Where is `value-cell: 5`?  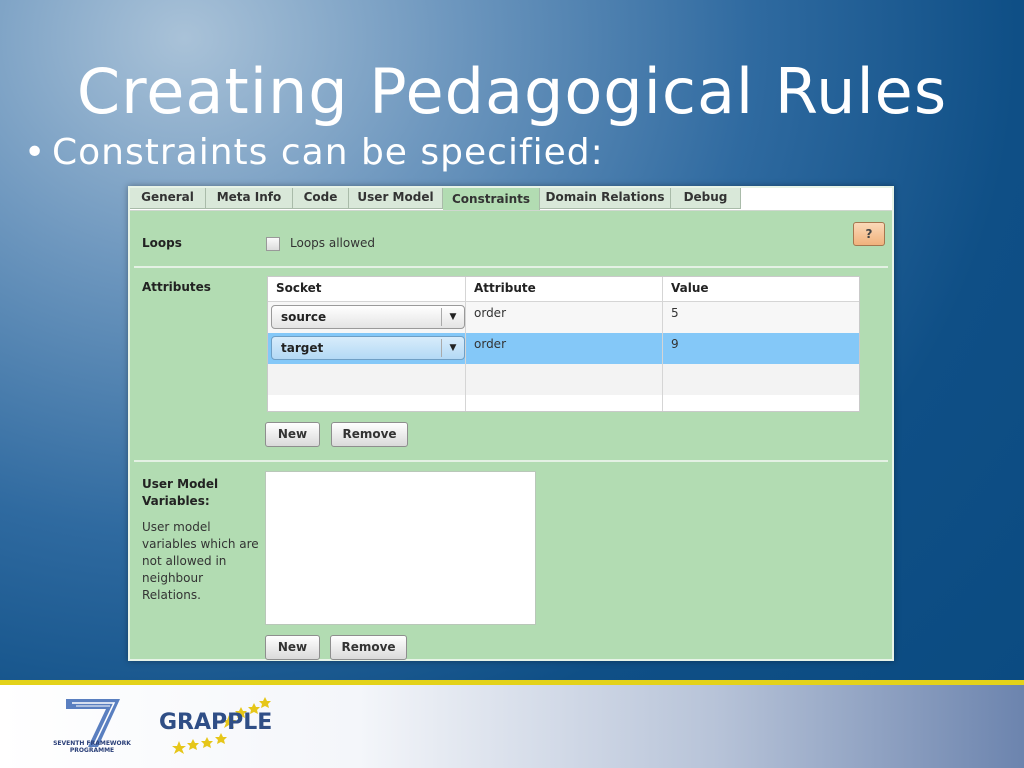 value-cell: 5 is located at coordinates (761, 317).